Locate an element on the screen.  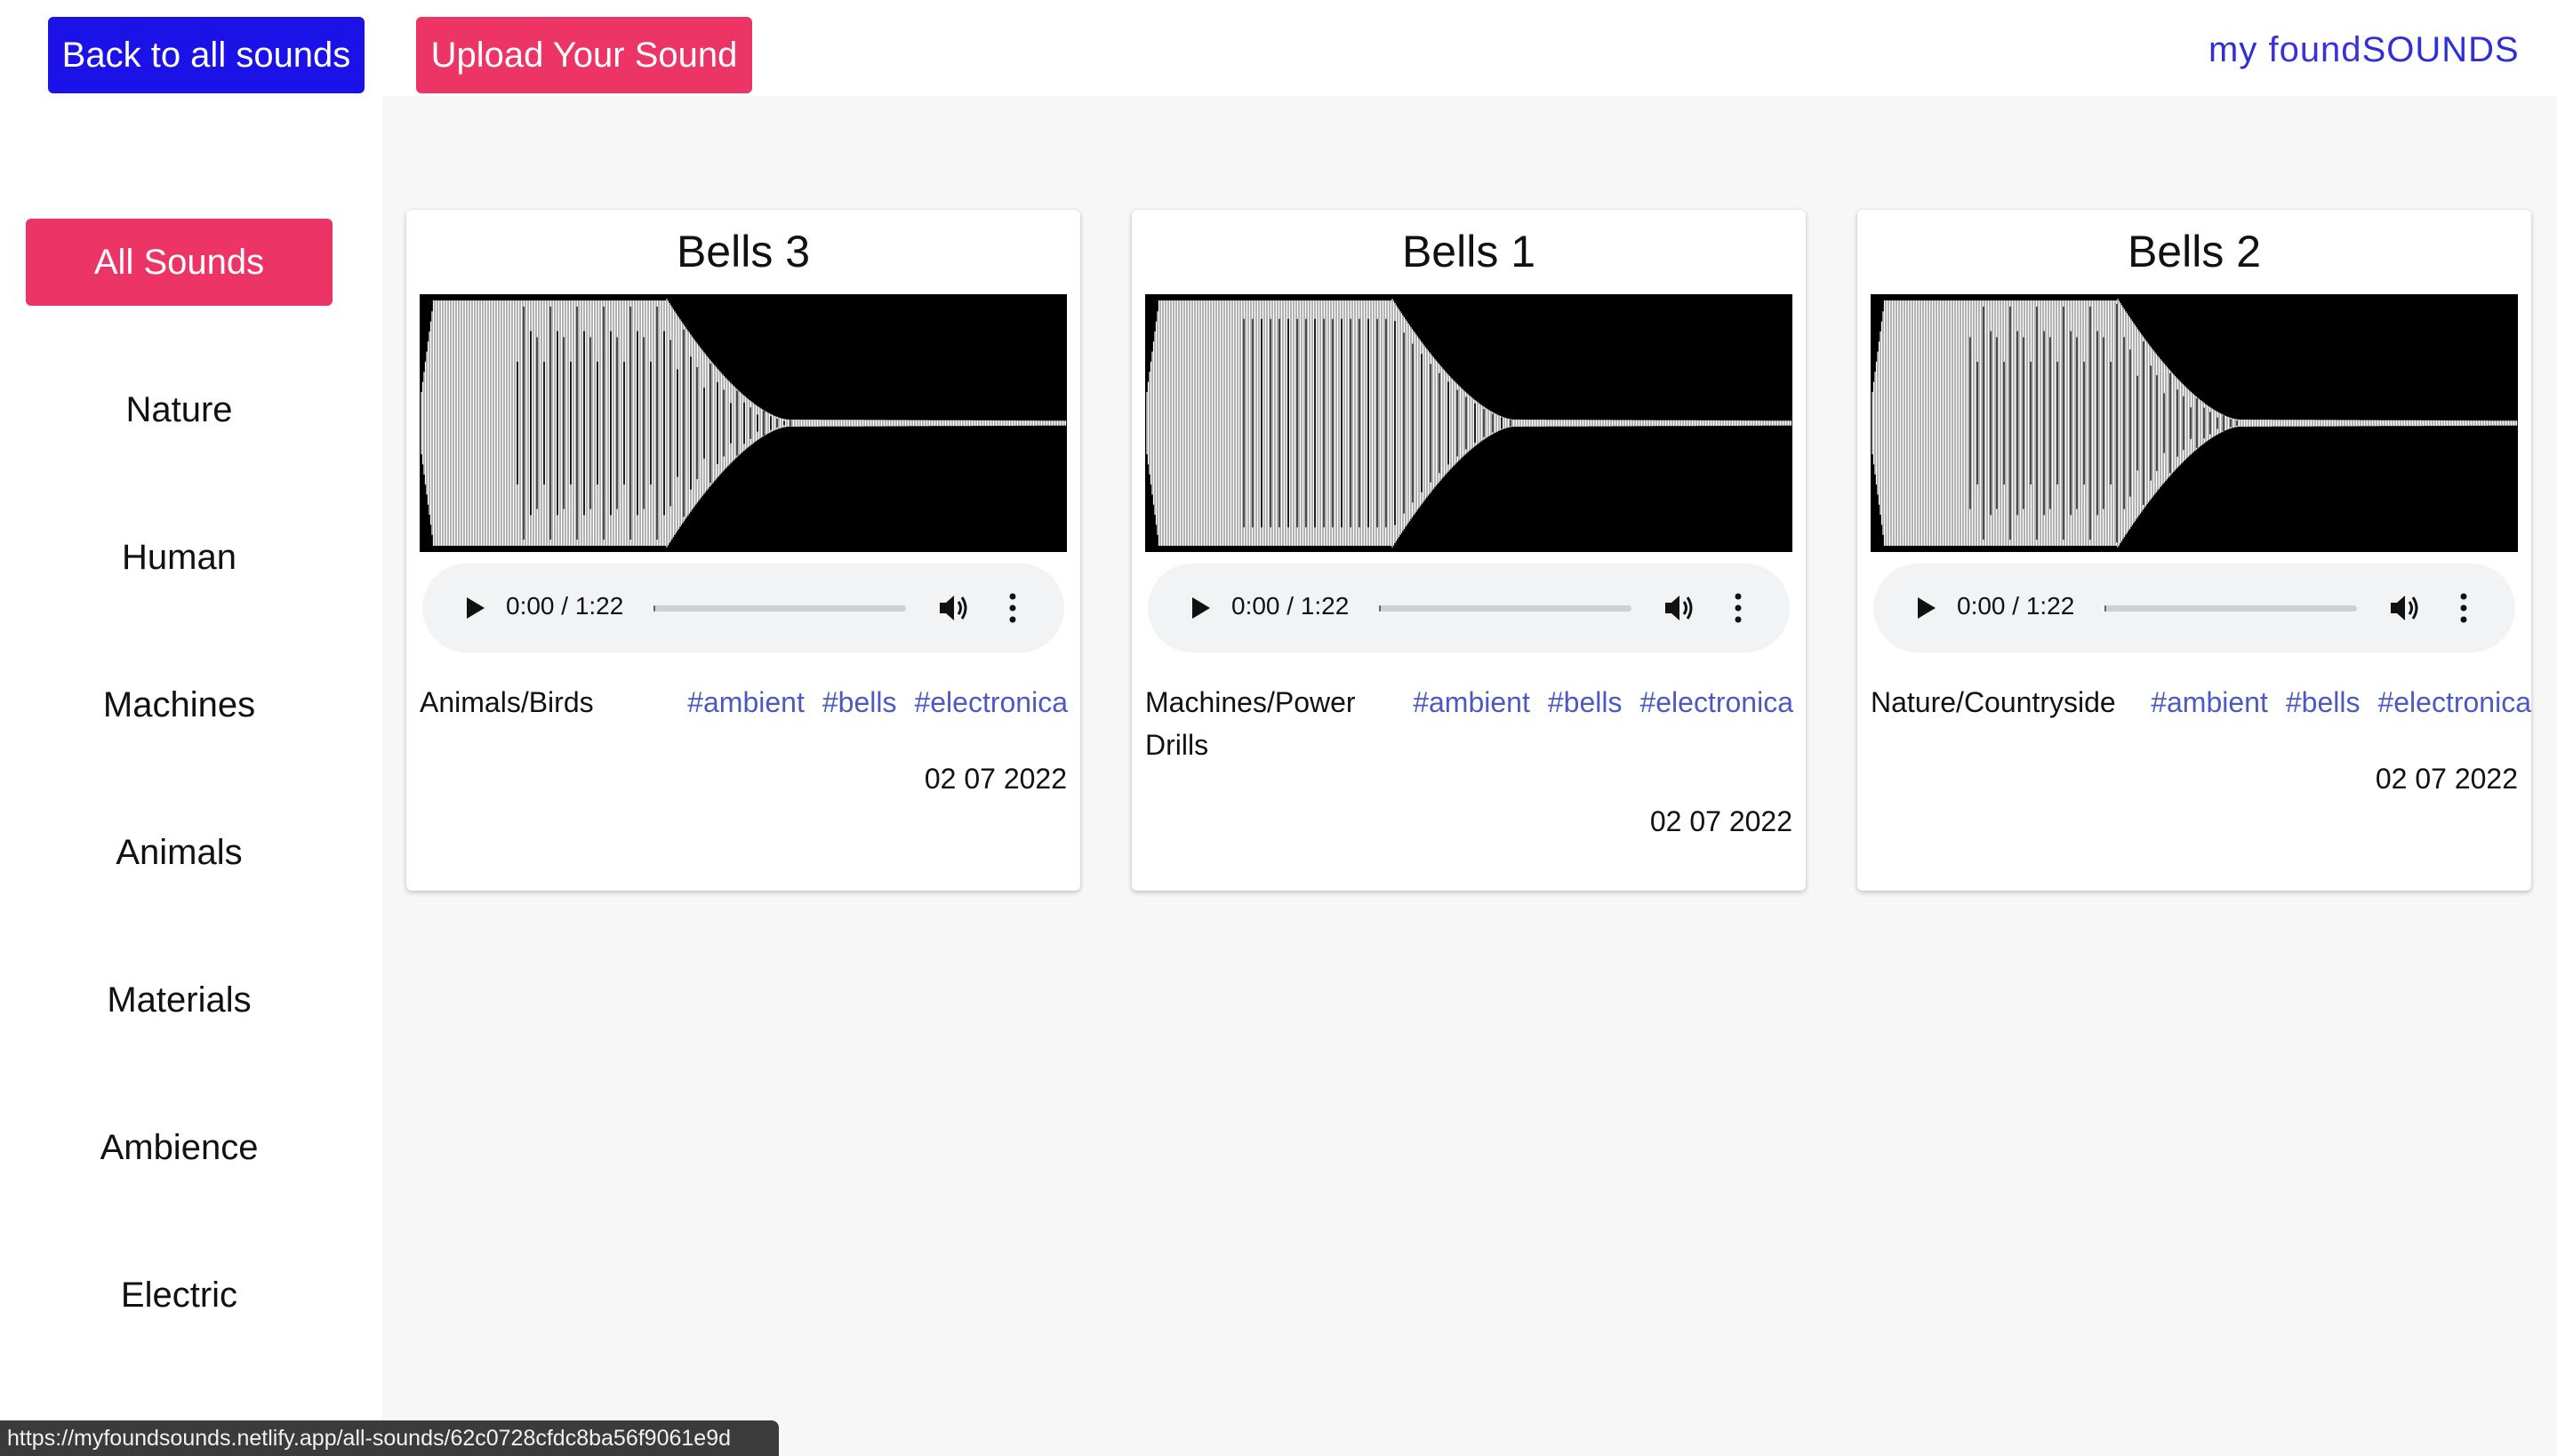
logo: my foundSOUNDS is located at coordinates (2317, 49).